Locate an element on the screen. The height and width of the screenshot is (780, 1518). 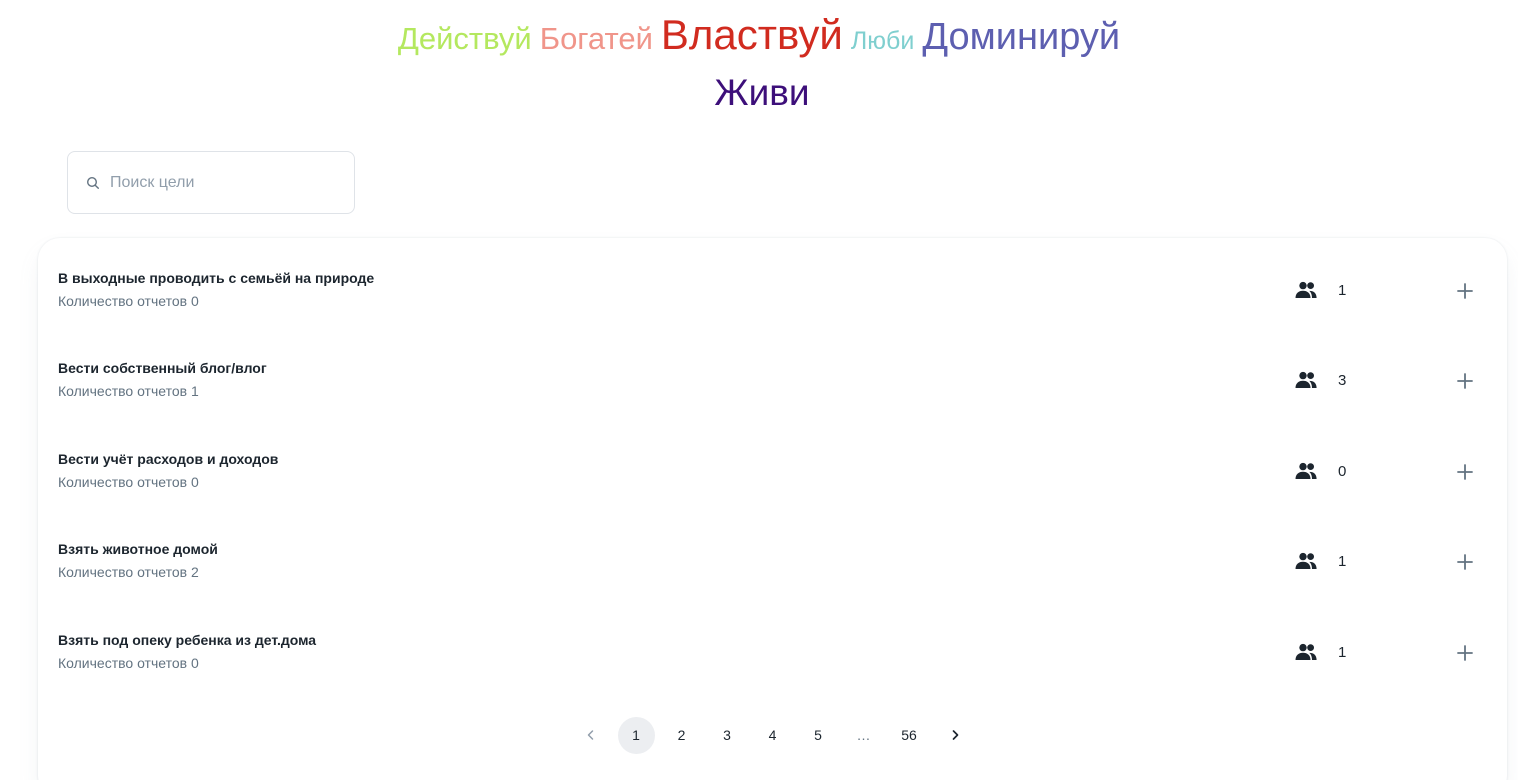
search-input is located at coordinates (220, 182).